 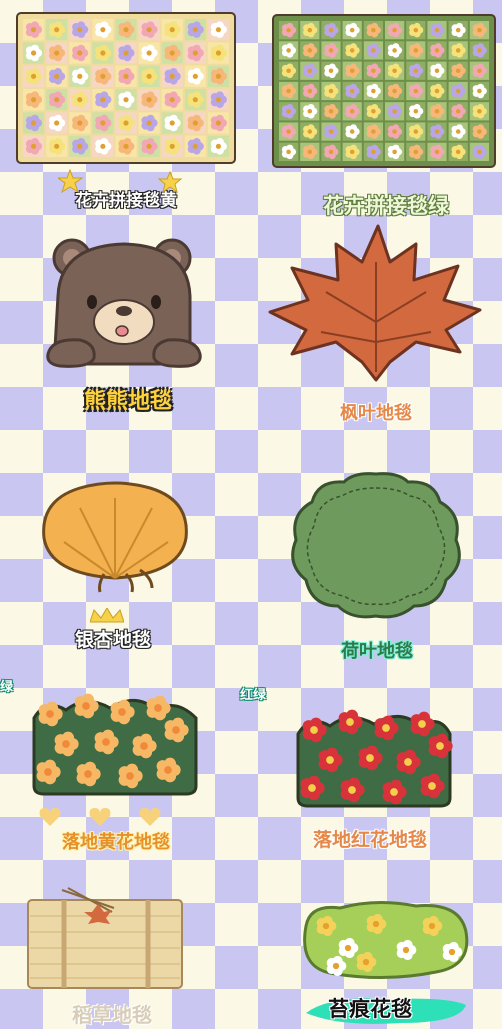 What do you see at coordinates (7, 687) in the screenshot?
I see `left-edge-tag: 绿` at bounding box center [7, 687].